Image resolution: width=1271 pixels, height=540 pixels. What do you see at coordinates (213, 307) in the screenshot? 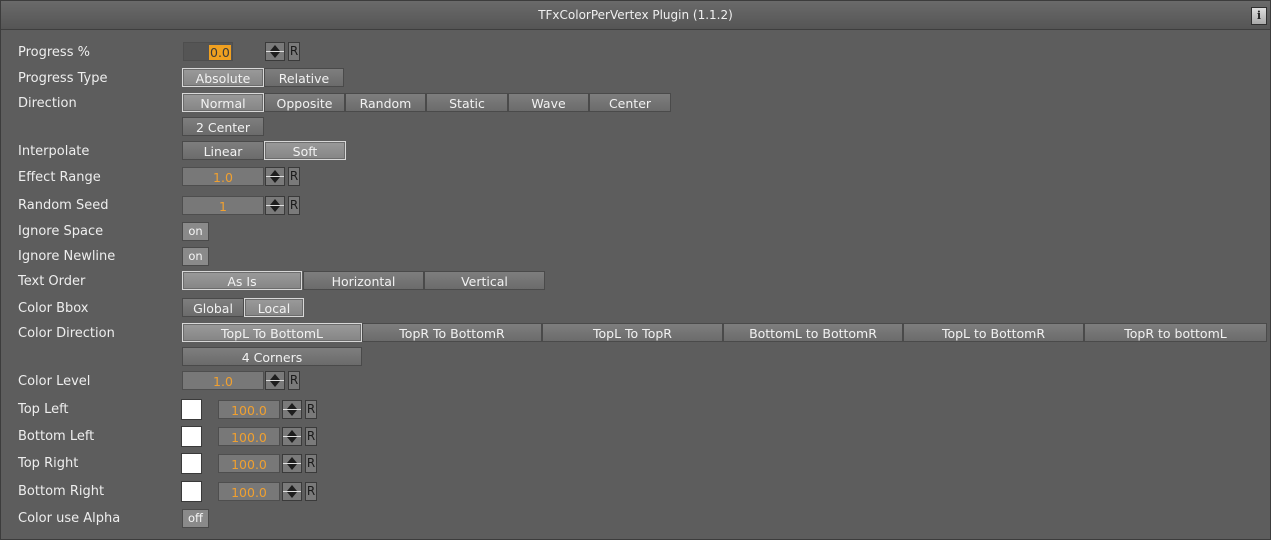
I see `color-bbox-global: Global` at bounding box center [213, 307].